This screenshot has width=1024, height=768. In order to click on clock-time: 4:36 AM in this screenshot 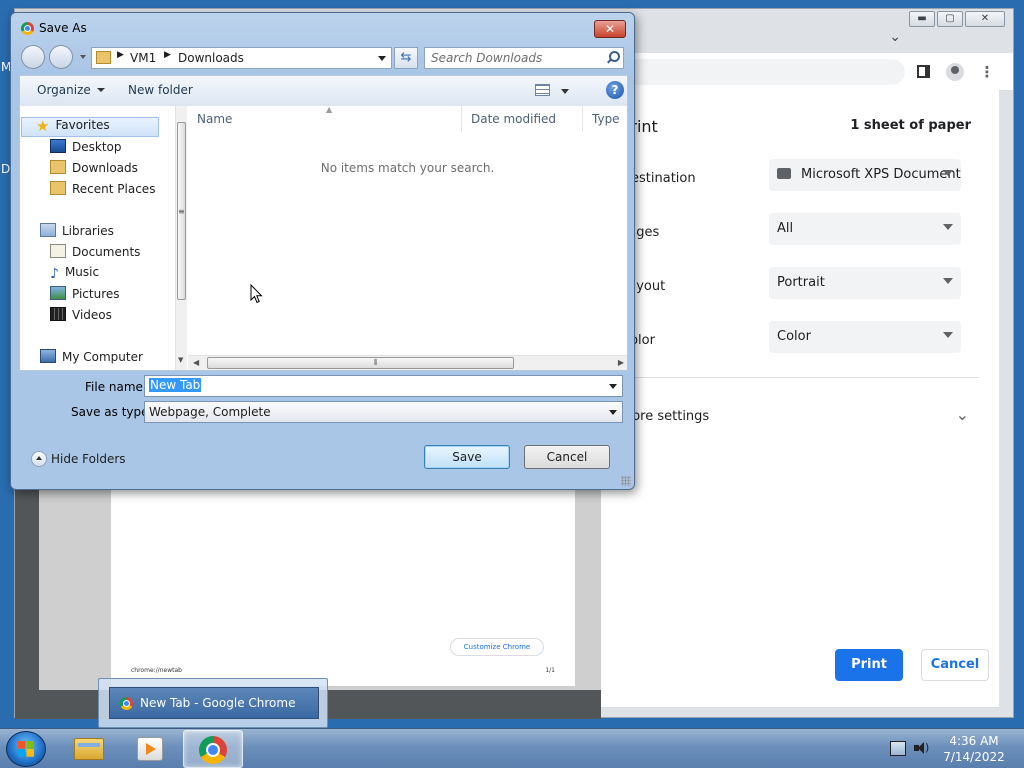, I will do `click(974, 741)`.